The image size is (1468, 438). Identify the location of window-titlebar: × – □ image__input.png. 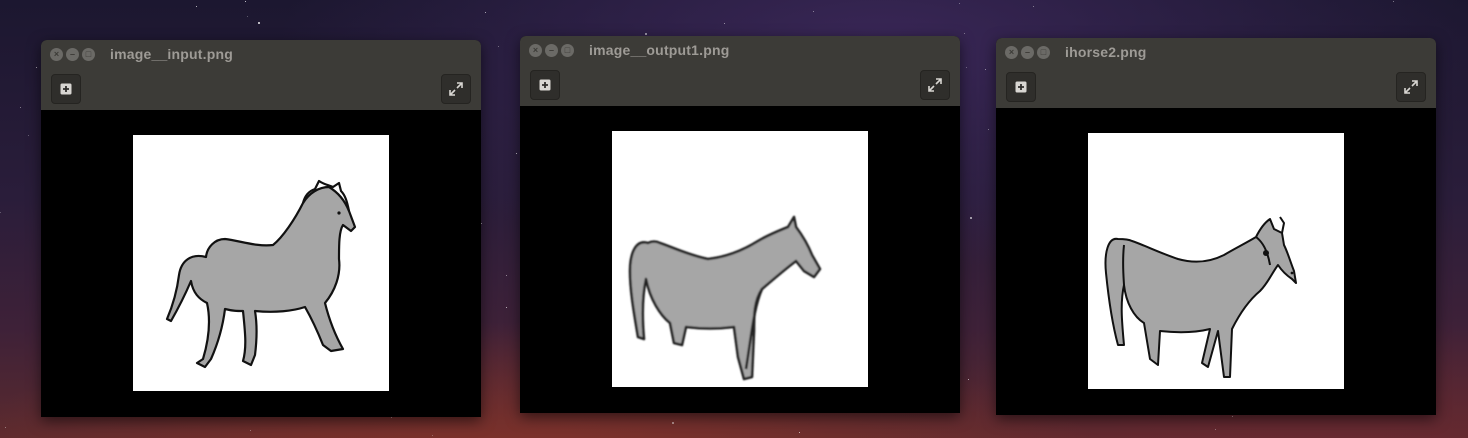
(261, 54).